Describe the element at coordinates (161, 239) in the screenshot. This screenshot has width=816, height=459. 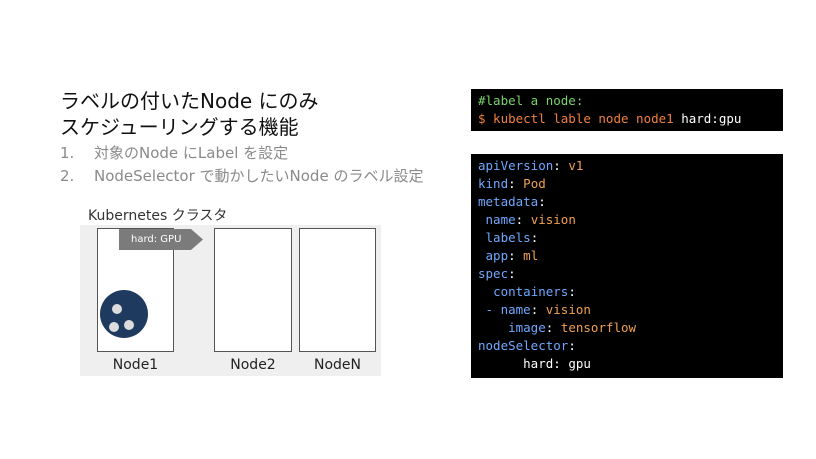
I see `label-tag: hard: GPU` at that location.